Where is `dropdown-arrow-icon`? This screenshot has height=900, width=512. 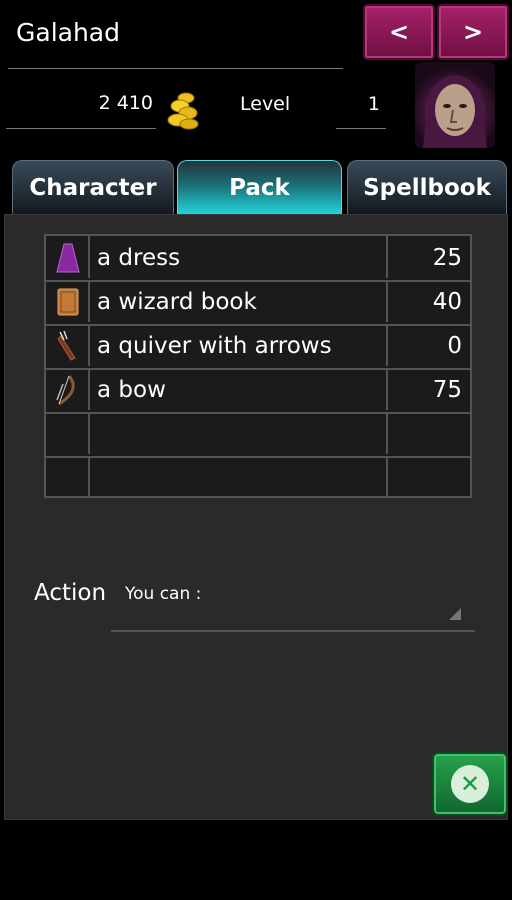 dropdown-arrow-icon is located at coordinates (455, 614).